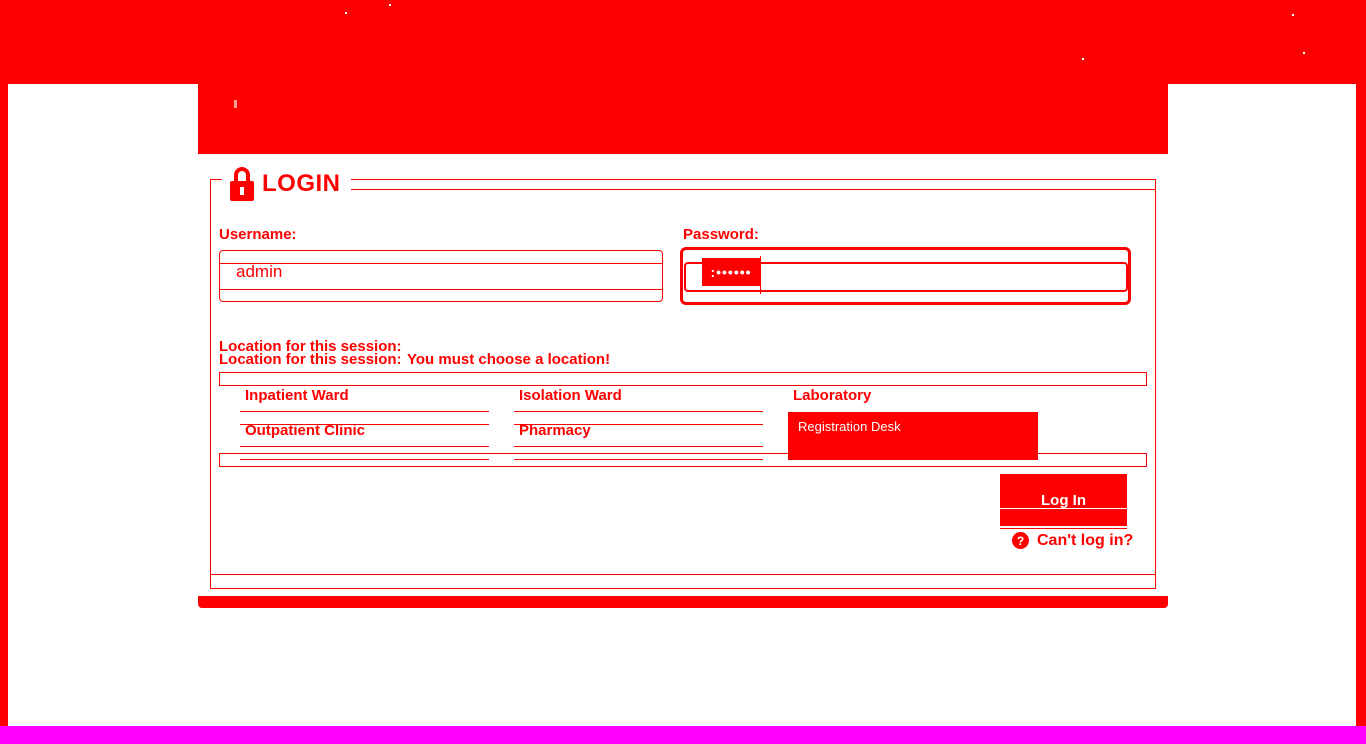 The width and height of the screenshot is (1366, 744). Describe the element at coordinates (305, 430) in the screenshot. I see `location-option-outpatient-clinic: Outpatient Clinic` at that location.